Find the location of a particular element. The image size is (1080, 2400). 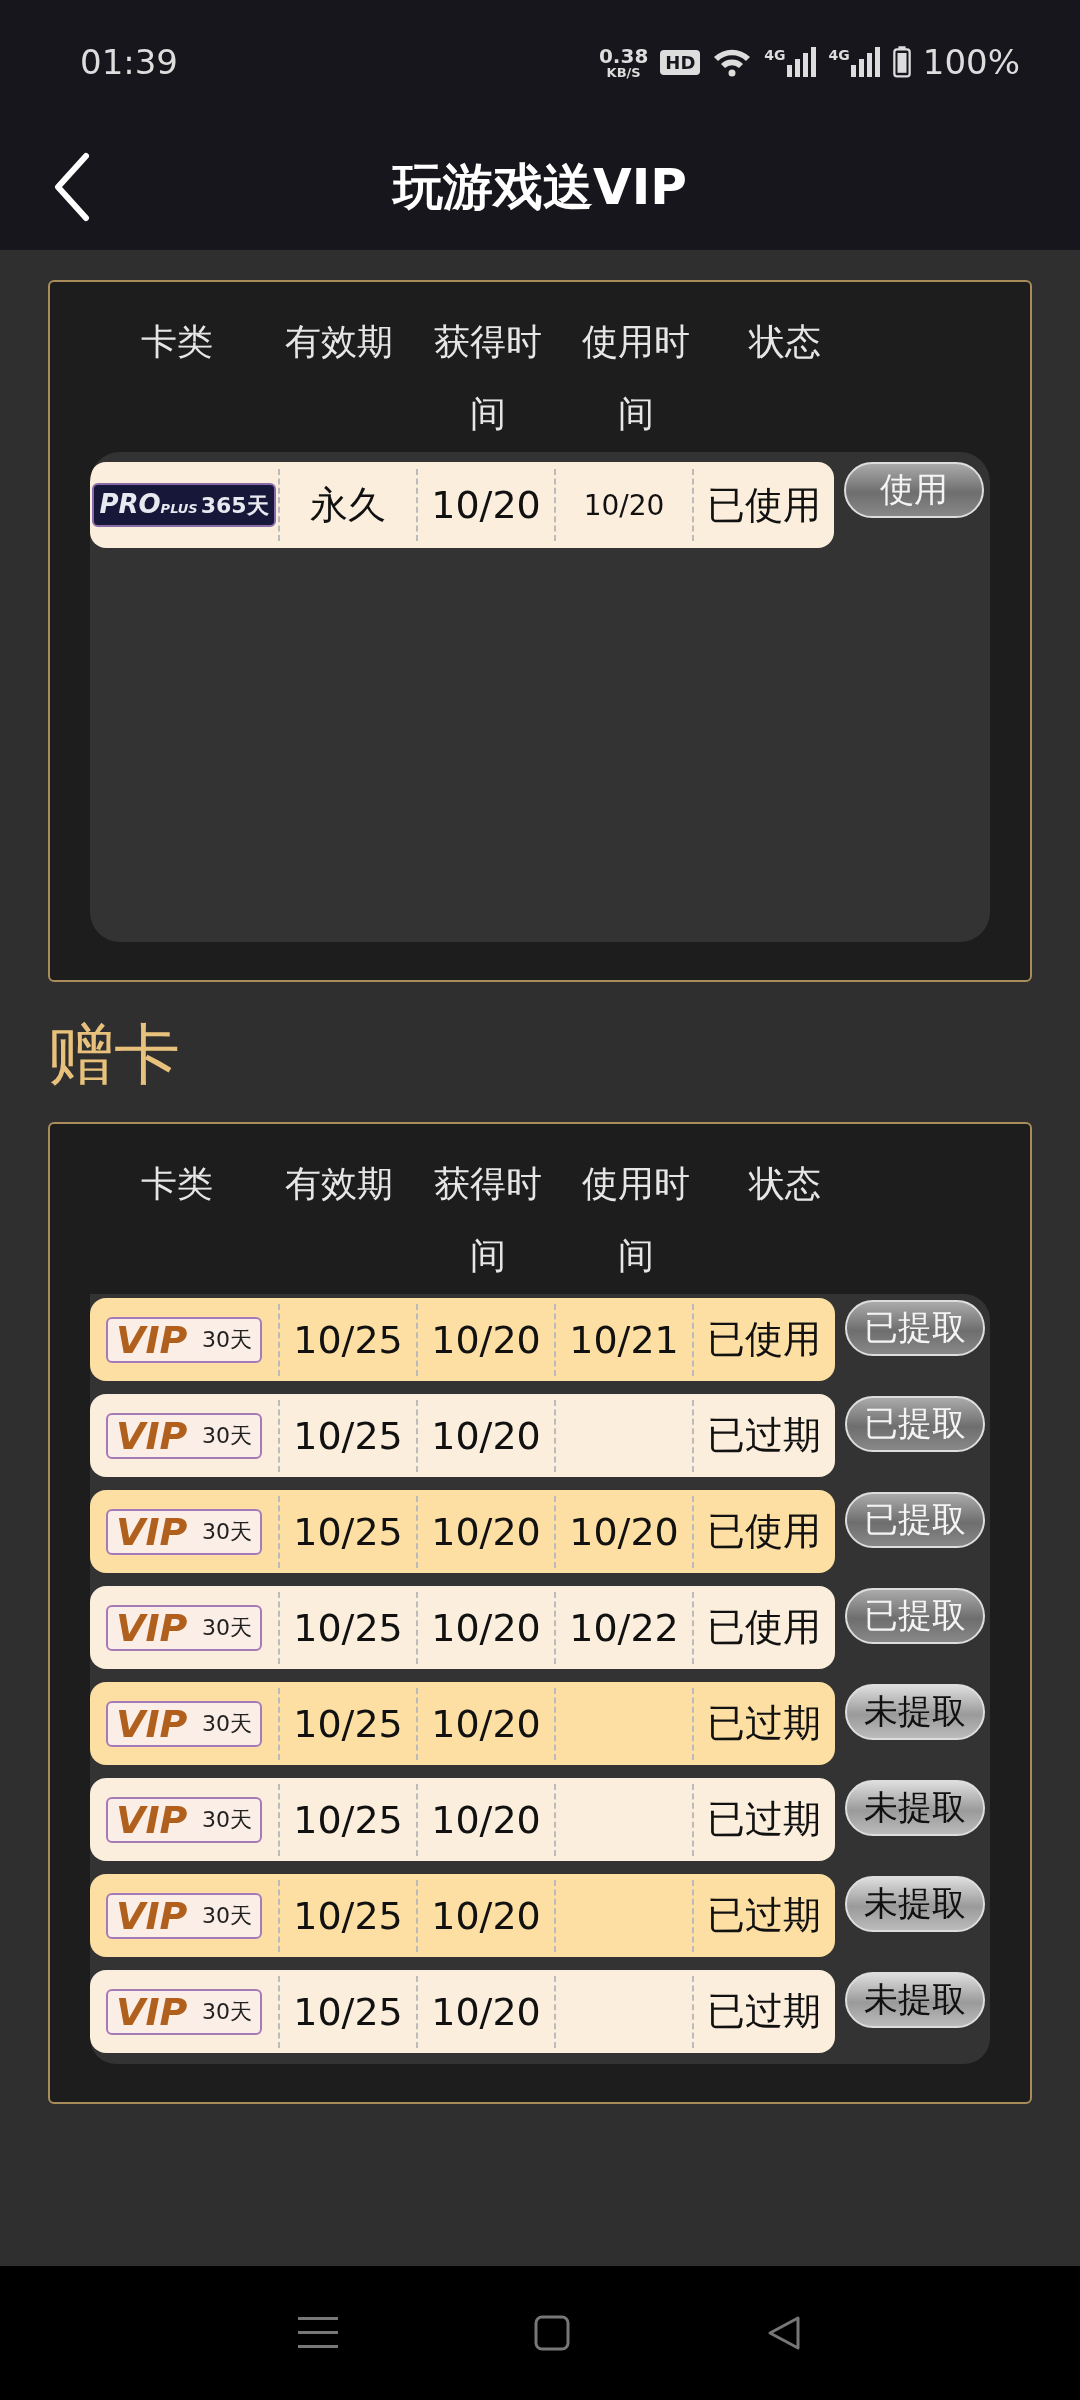

card-badge: PROPLUS 365天 is located at coordinates (184, 505).